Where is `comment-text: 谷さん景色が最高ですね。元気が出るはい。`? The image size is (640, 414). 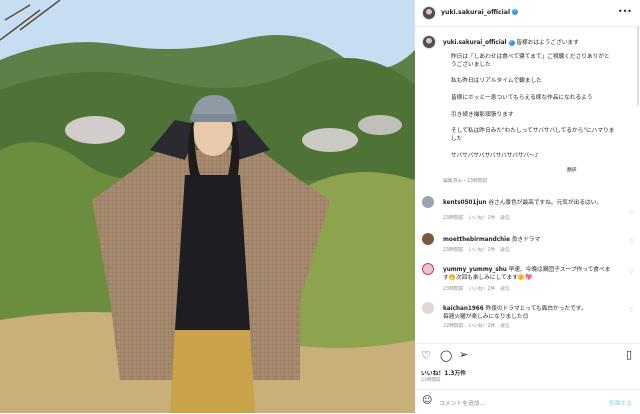 comment-text: 谷さん景色が最高ですね。元気が出るはい。 is located at coordinates (545, 203).